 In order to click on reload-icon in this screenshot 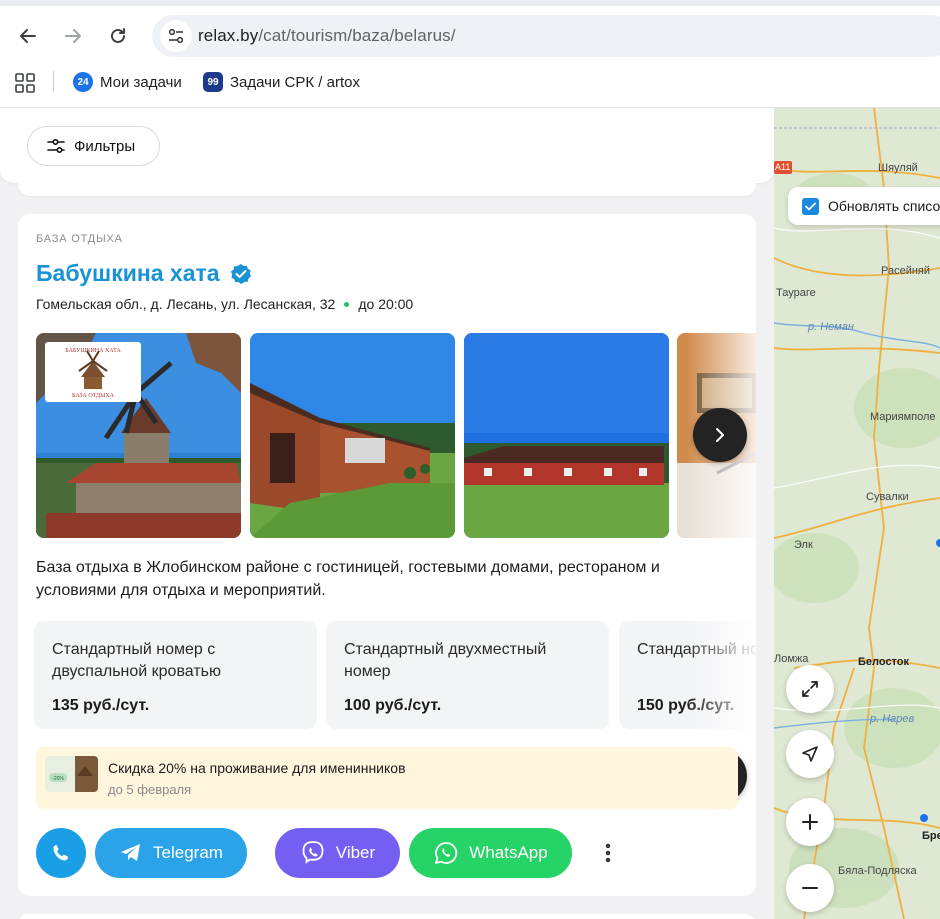, I will do `click(118, 35)`.